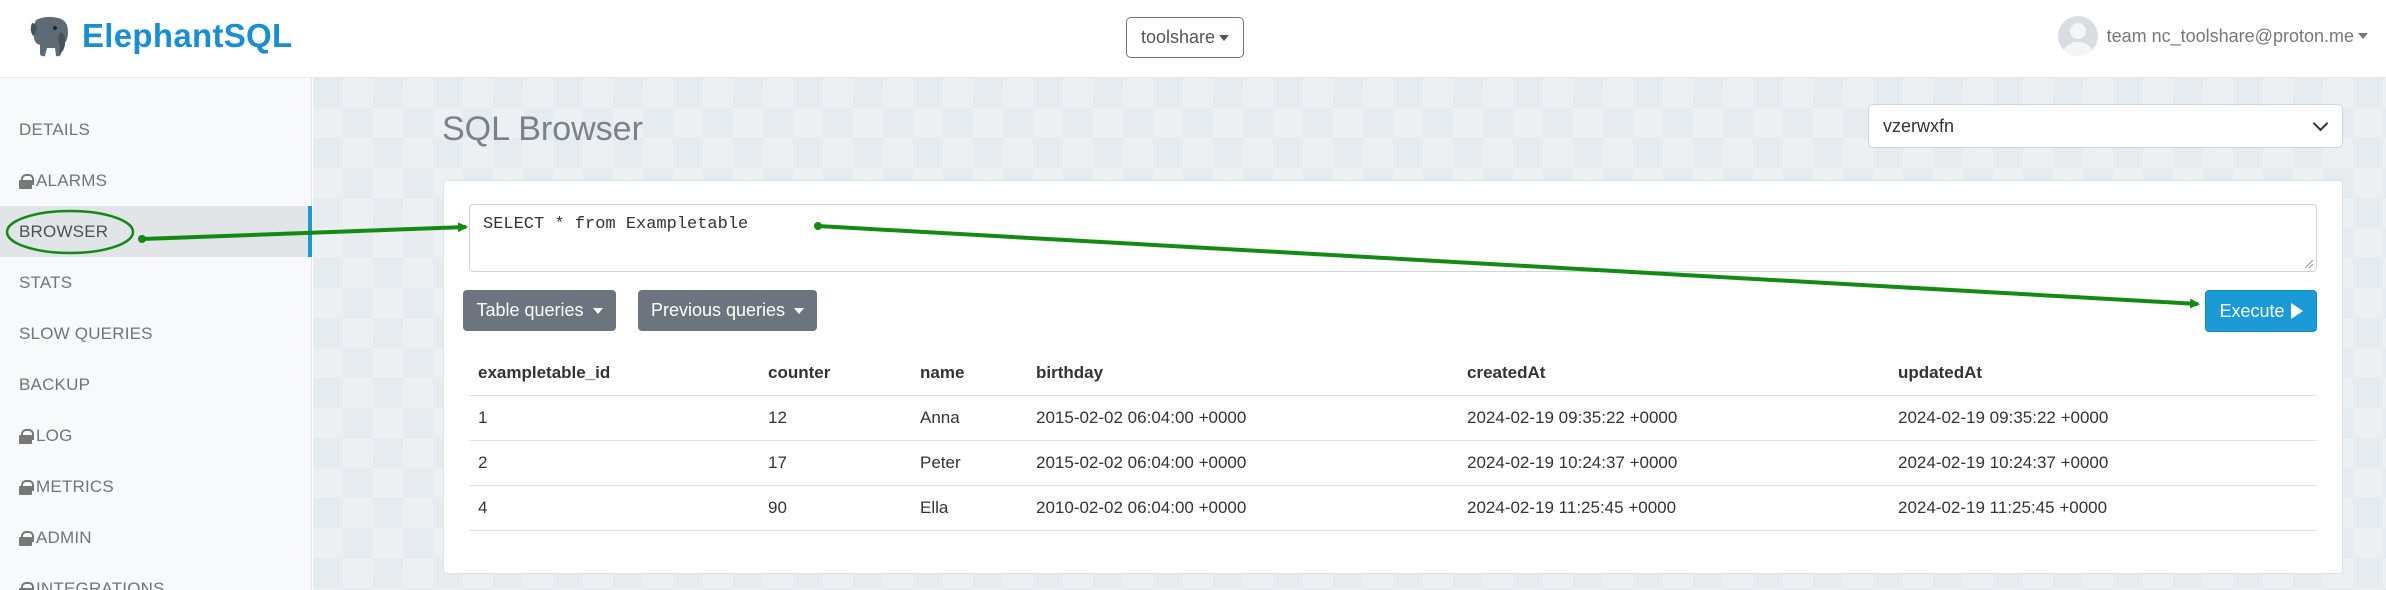  What do you see at coordinates (2252, 310) in the screenshot?
I see `execute-label: Execute` at bounding box center [2252, 310].